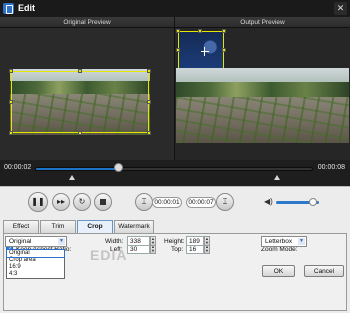 The width and height of the screenshot is (350, 313). Describe the element at coordinates (178, 50) in the screenshot. I see `watermark-handle-left` at that location.